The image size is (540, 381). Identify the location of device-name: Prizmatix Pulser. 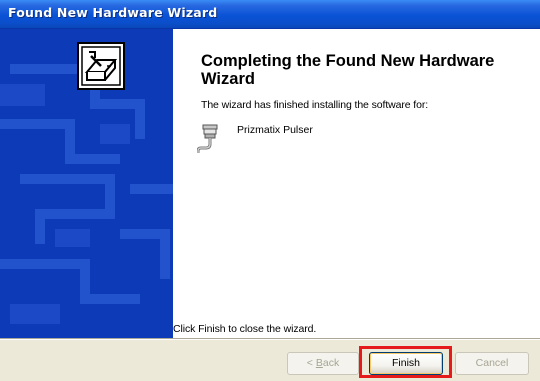
(275, 130).